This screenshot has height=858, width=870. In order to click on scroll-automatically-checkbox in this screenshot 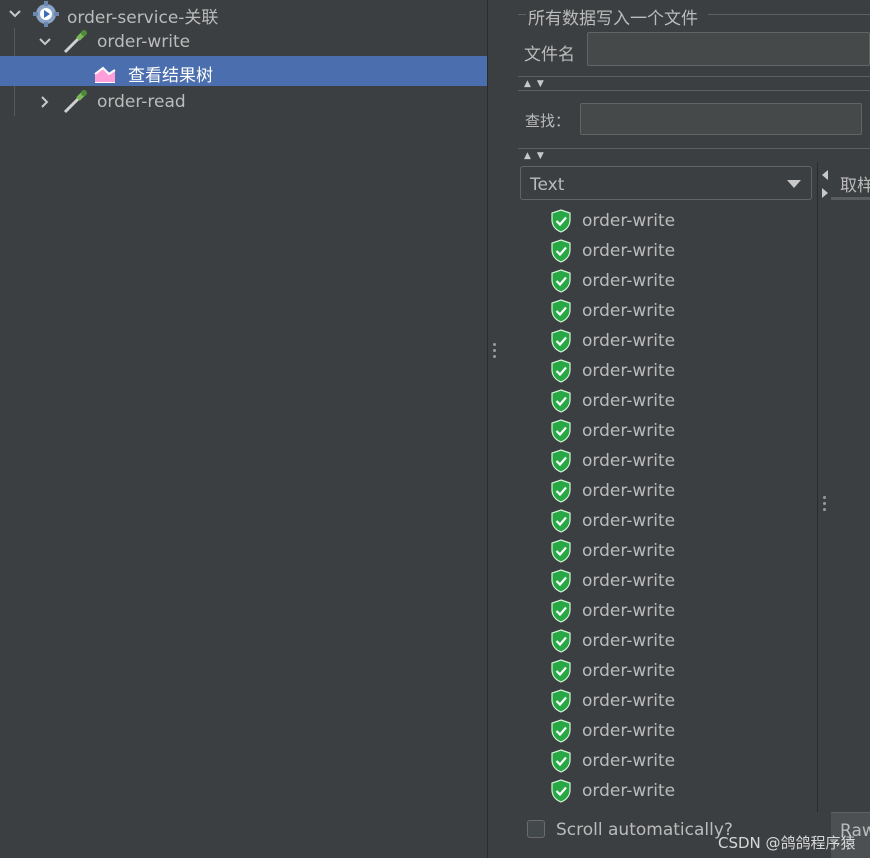, I will do `click(536, 829)`.